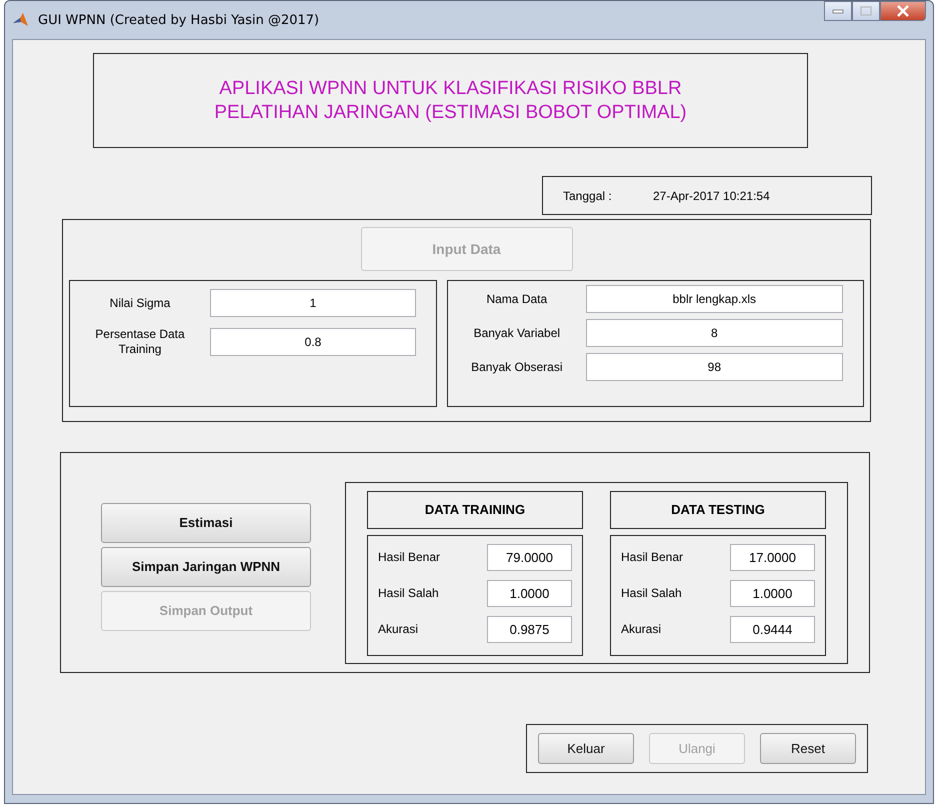 This screenshot has height=812, width=938. Describe the element at coordinates (517, 333) in the screenshot. I see `field-label: Banyak Variabel` at that location.